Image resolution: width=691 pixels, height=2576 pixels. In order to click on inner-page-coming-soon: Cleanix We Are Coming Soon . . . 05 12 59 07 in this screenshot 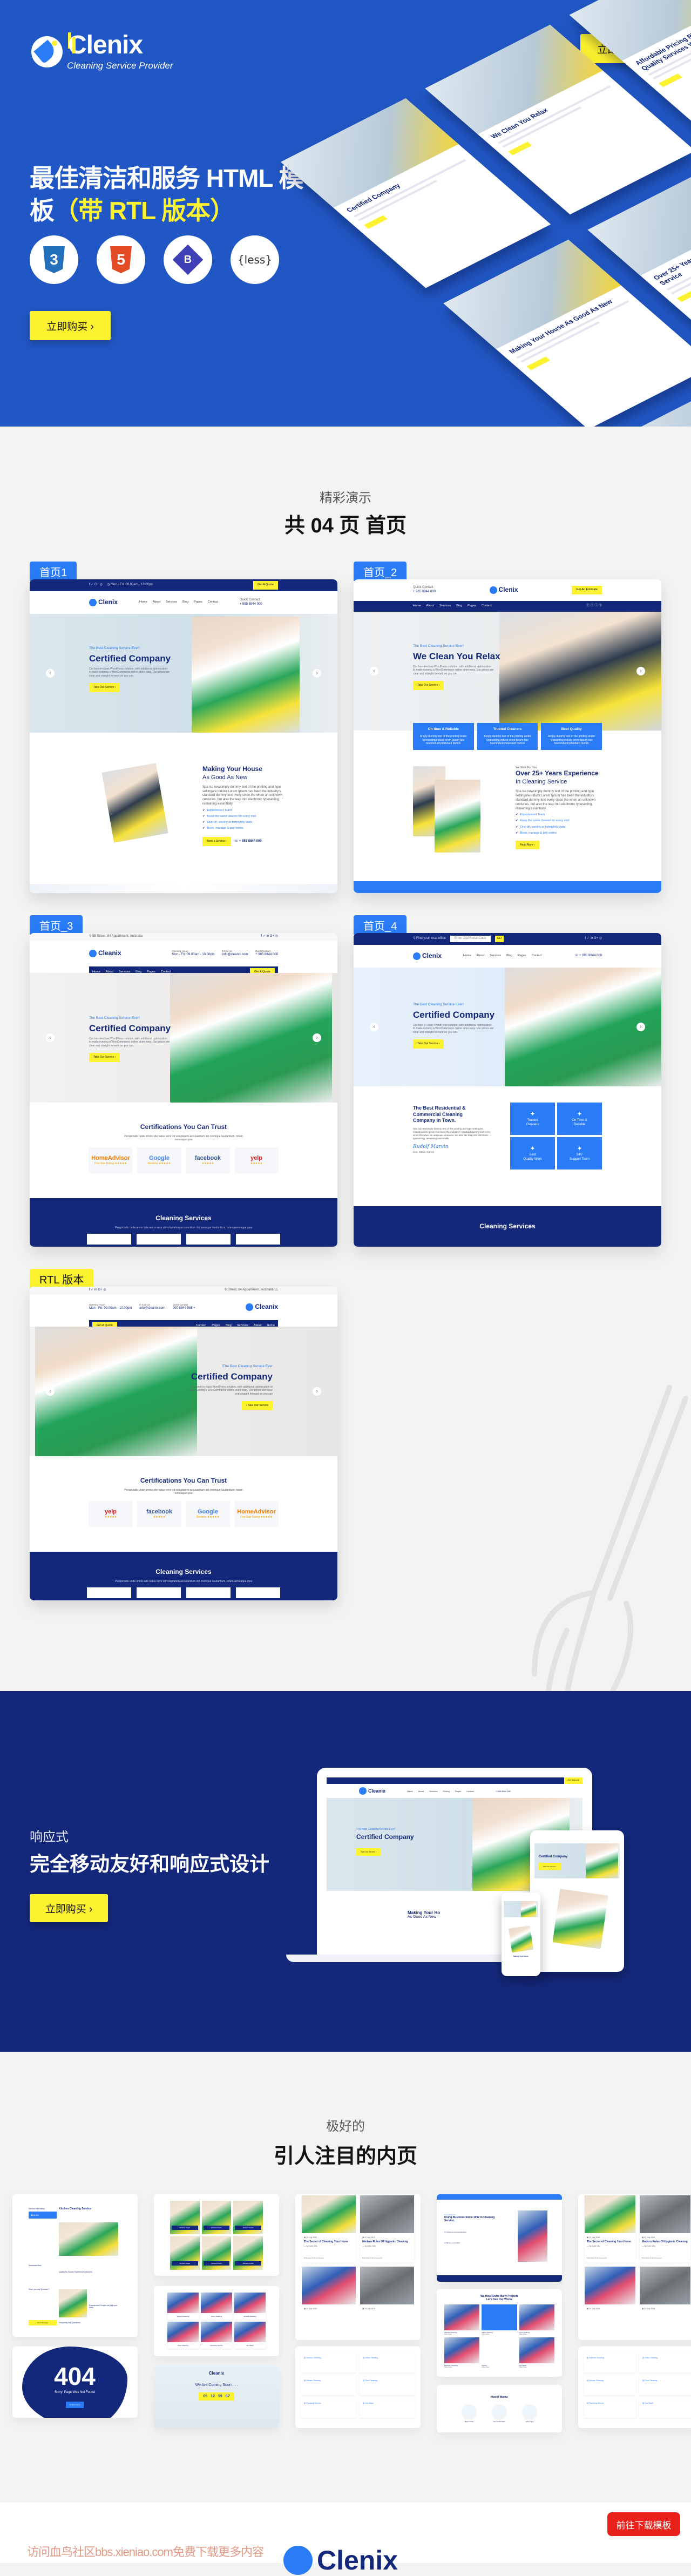, I will do `click(216, 2396)`.